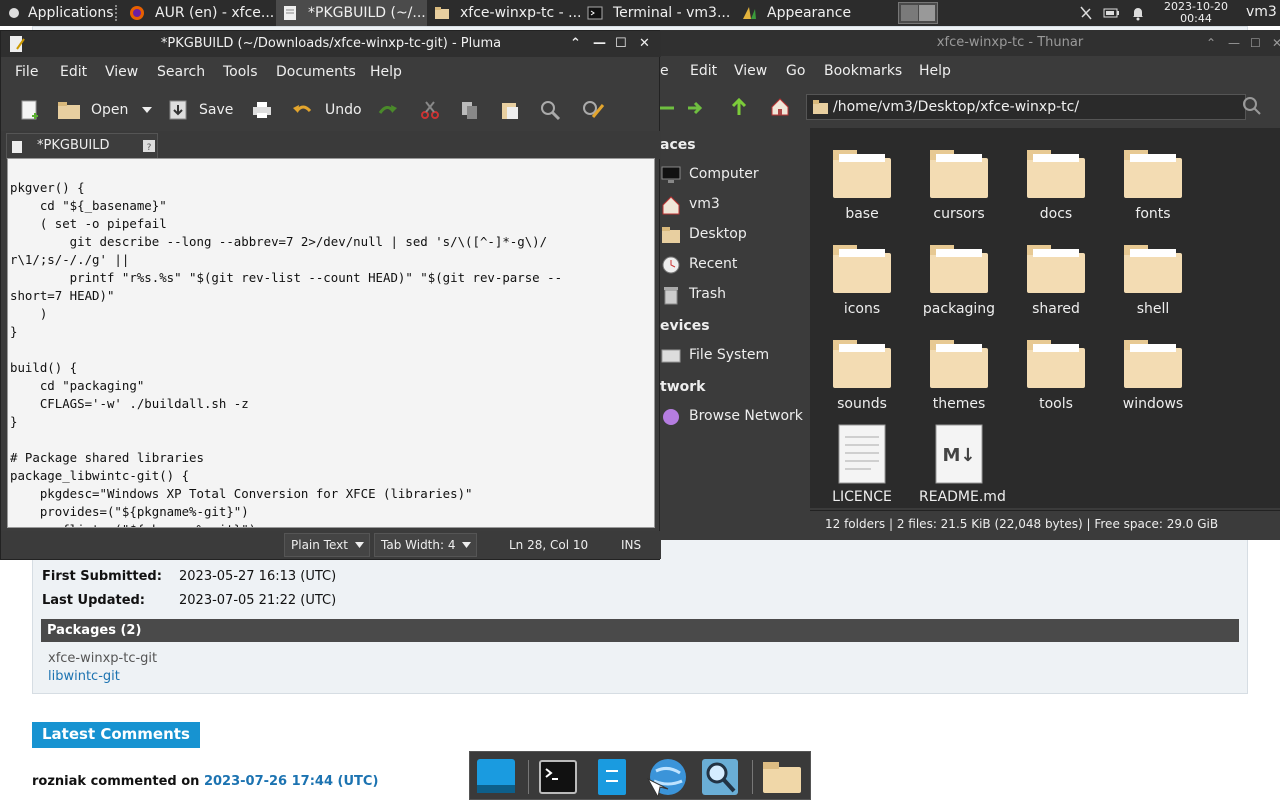 The height and width of the screenshot is (800, 1280). What do you see at coordinates (862, 185) in the screenshot?
I see `folder-item: base` at bounding box center [862, 185].